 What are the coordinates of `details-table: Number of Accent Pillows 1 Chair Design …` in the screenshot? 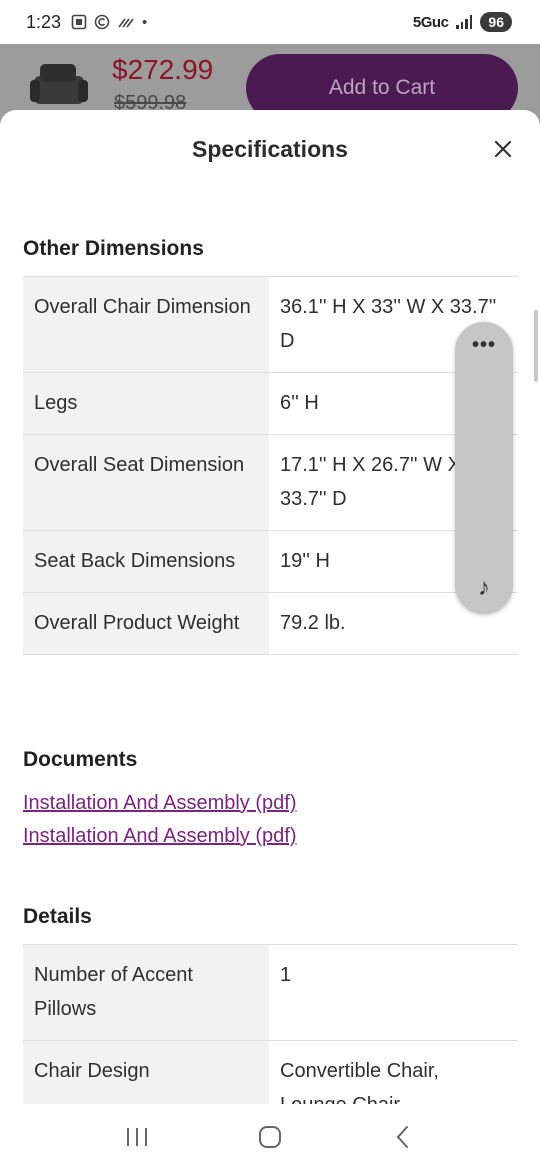 It's located at (270, 1024).